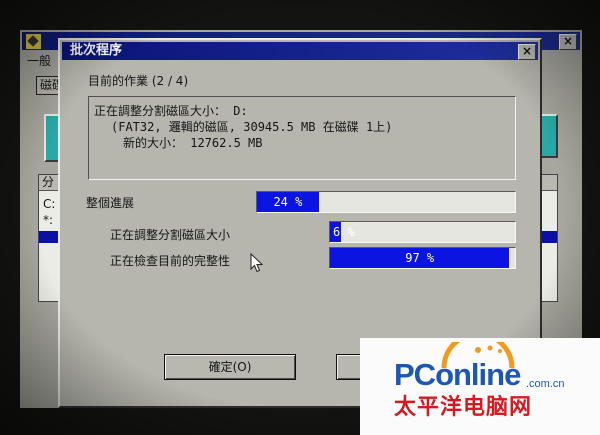 Image resolution: width=600 pixels, height=435 pixels. What do you see at coordinates (170, 261) in the screenshot?
I see `integrity-progress-label: 正在檢查目前的完整性` at bounding box center [170, 261].